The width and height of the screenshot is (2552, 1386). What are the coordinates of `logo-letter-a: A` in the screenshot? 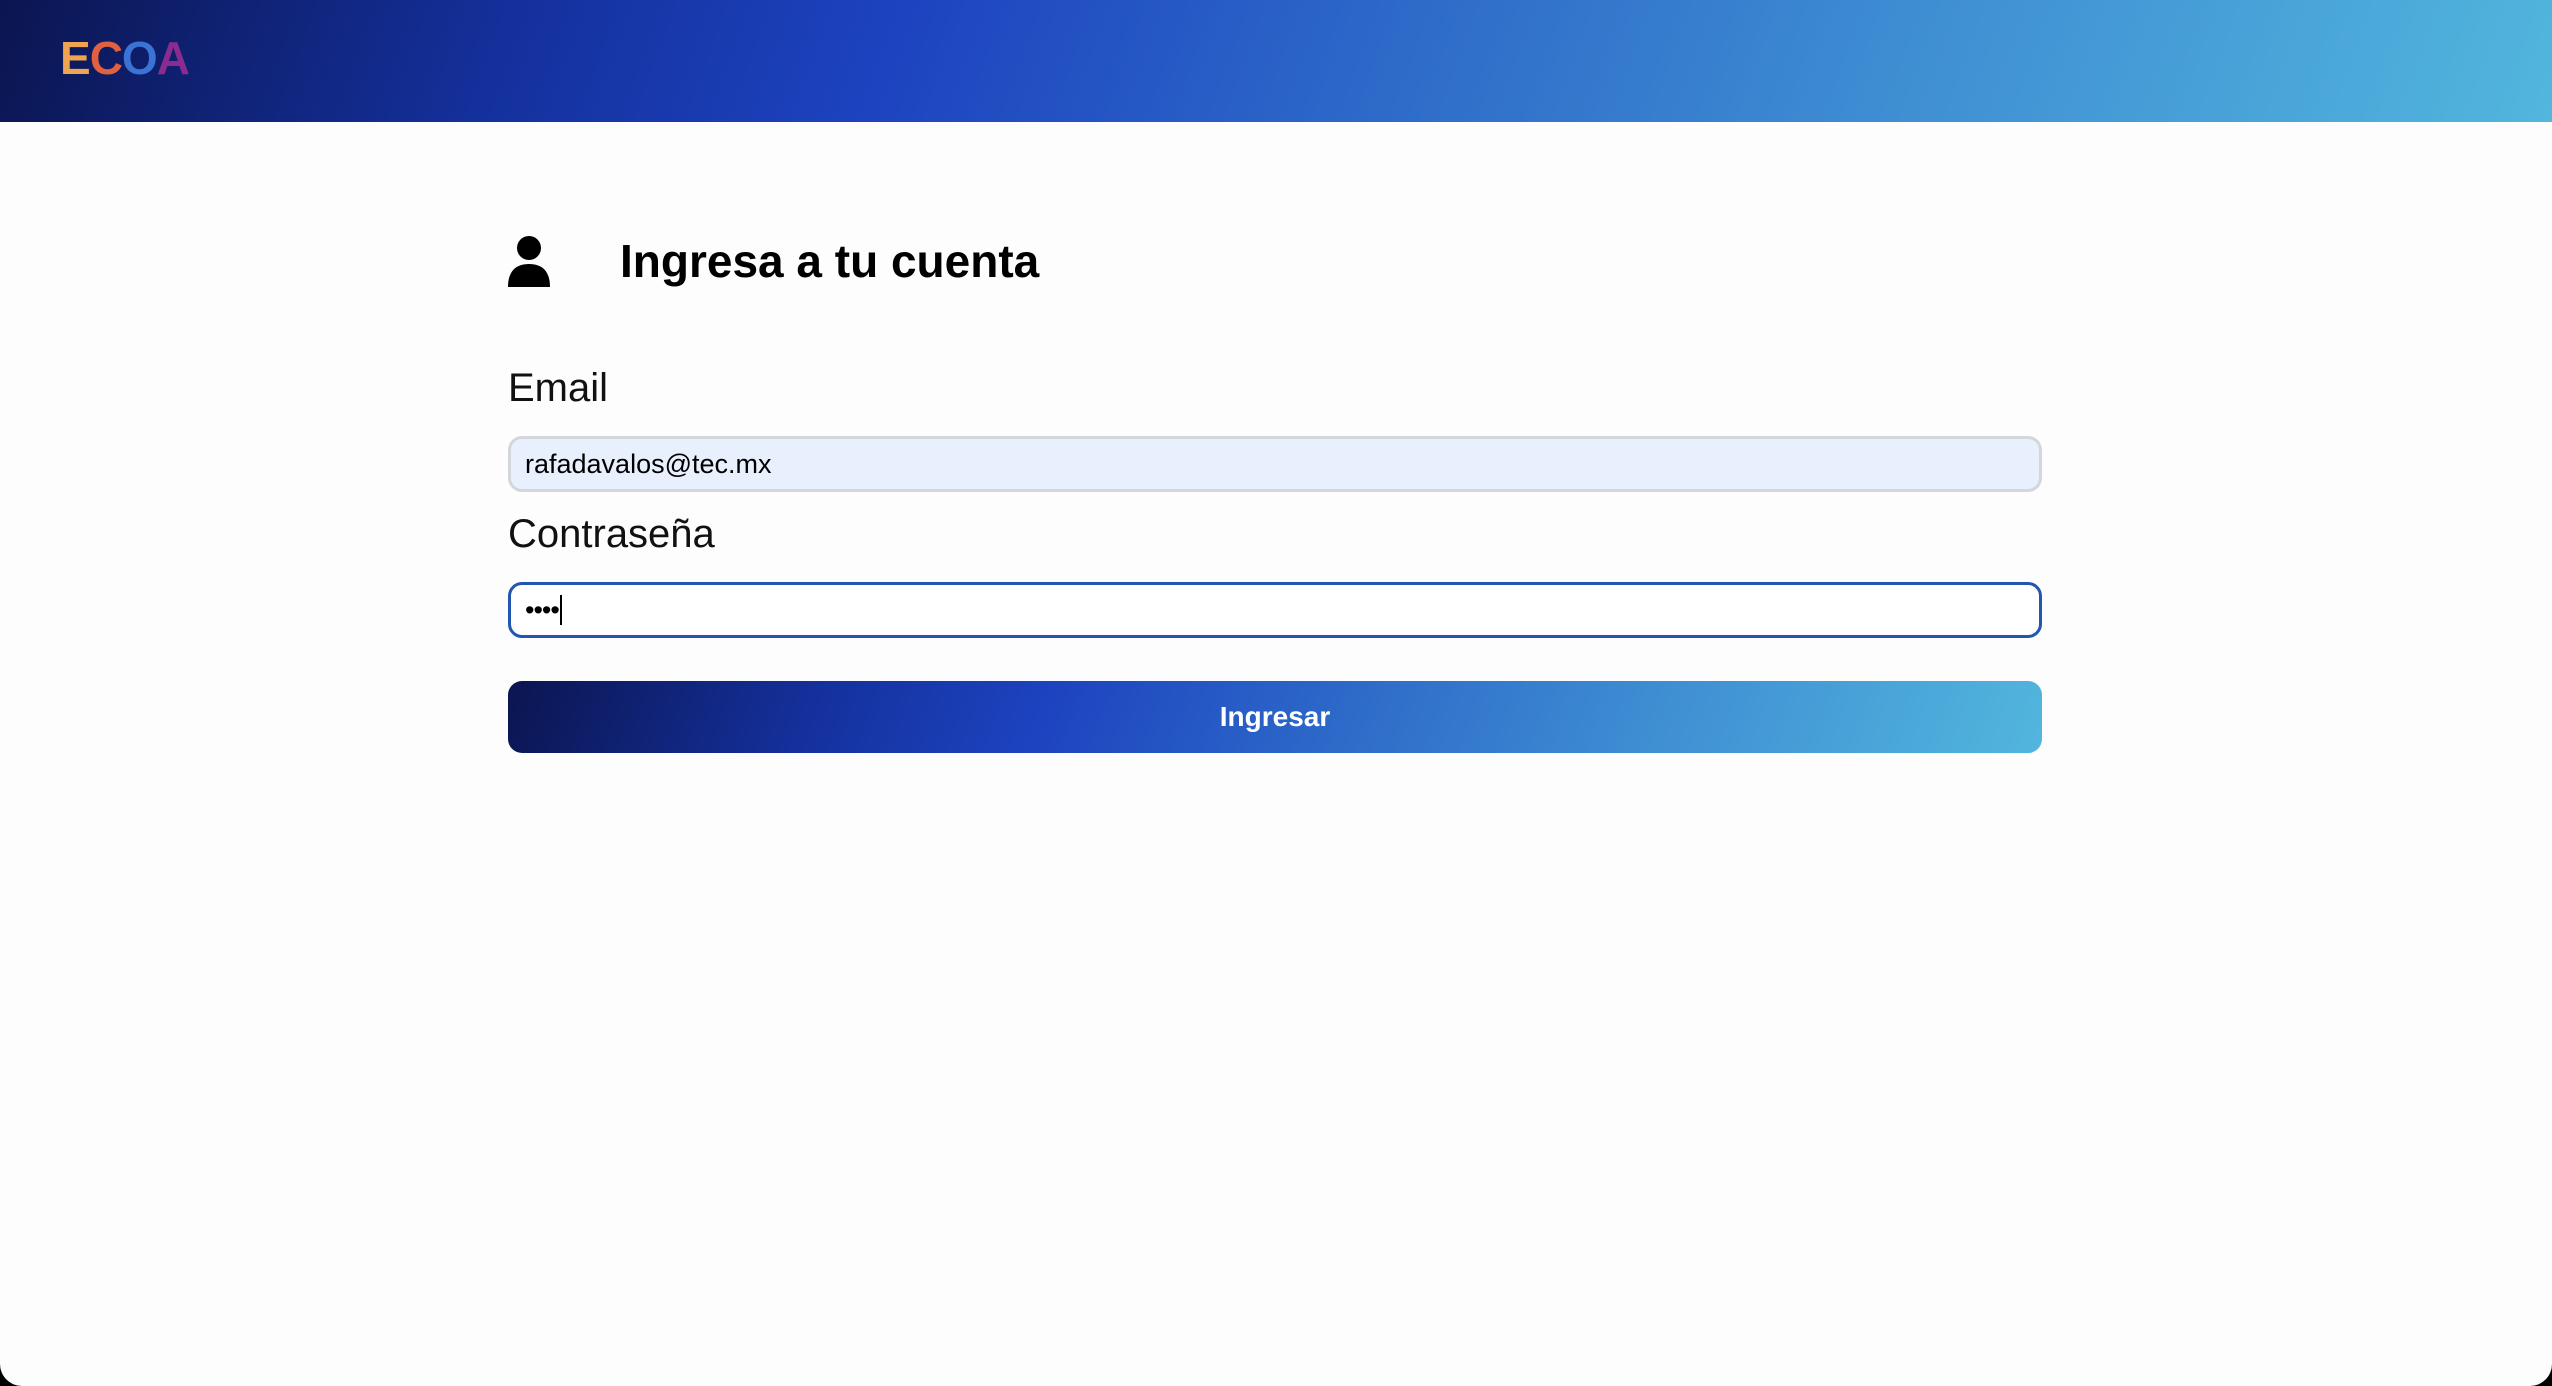 It's located at (173, 58).